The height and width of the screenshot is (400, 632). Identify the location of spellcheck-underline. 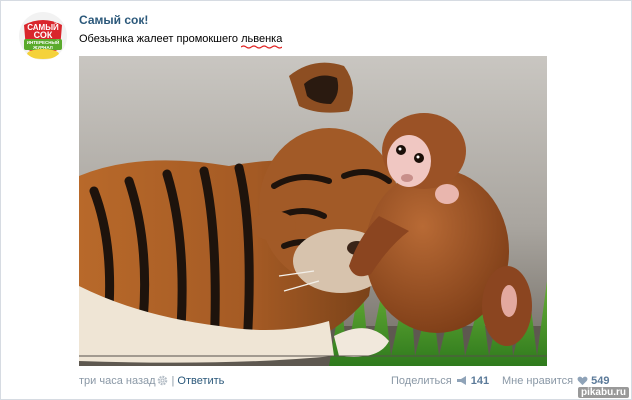
(262, 47).